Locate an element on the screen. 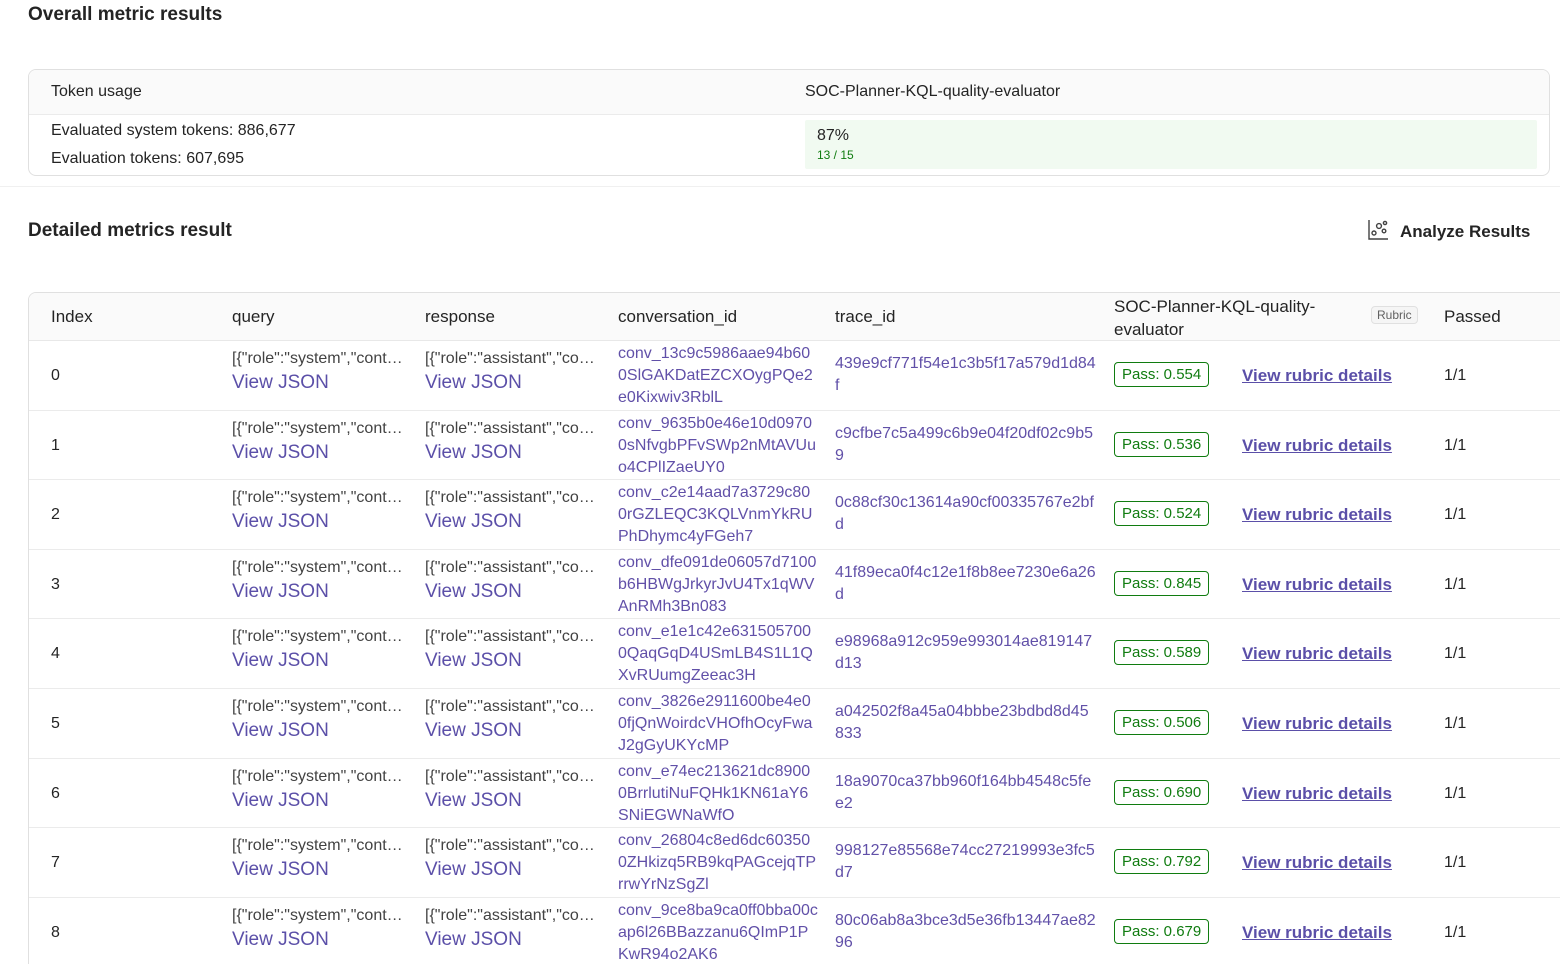  header-passed: Passed is located at coordinates (1472, 317).